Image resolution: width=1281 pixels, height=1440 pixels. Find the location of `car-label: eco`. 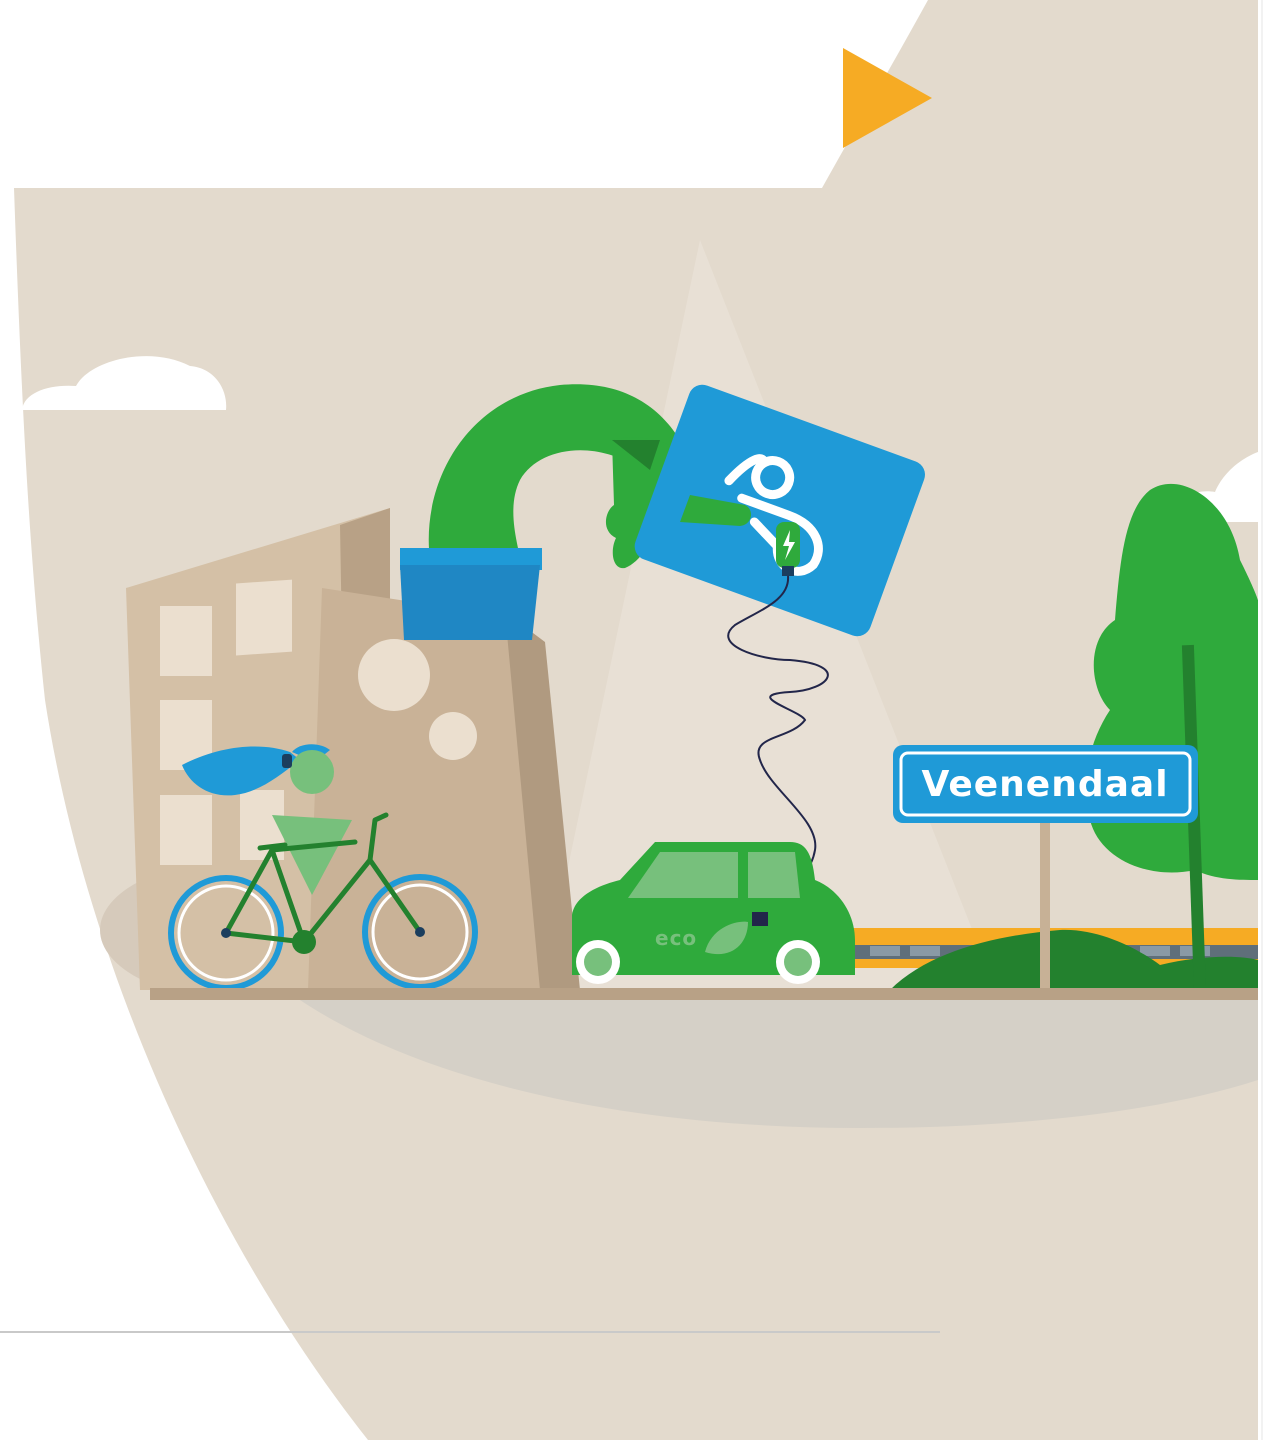

car-label: eco is located at coordinates (676, 938).